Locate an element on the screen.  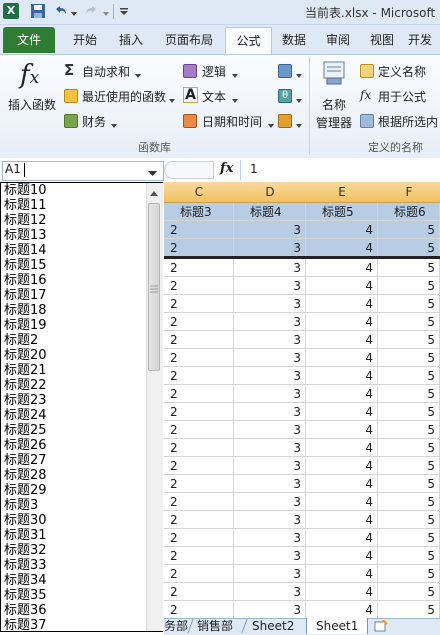
autosum-button: Σ 自动求和 is located at coordinates (104, 71).